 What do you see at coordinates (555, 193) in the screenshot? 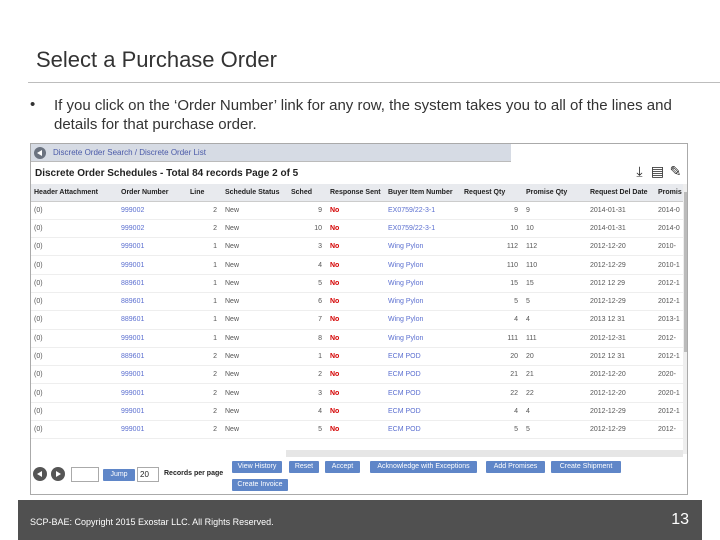
I see `col-header-promise-qty: Promise Qty` at bounding box center [555, 193].